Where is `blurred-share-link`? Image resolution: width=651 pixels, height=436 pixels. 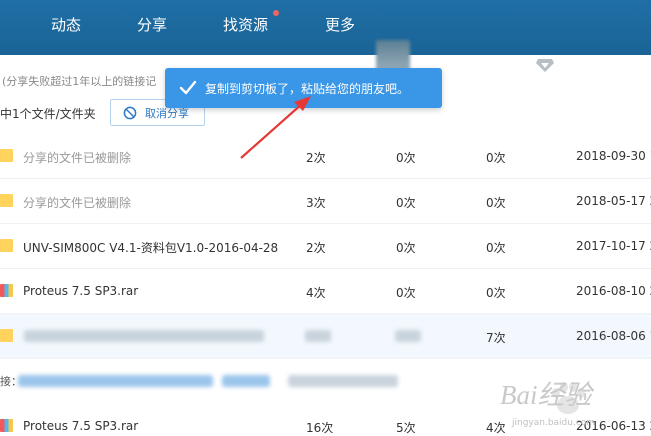
blurred-share-link is located at coordinates (115, 381).